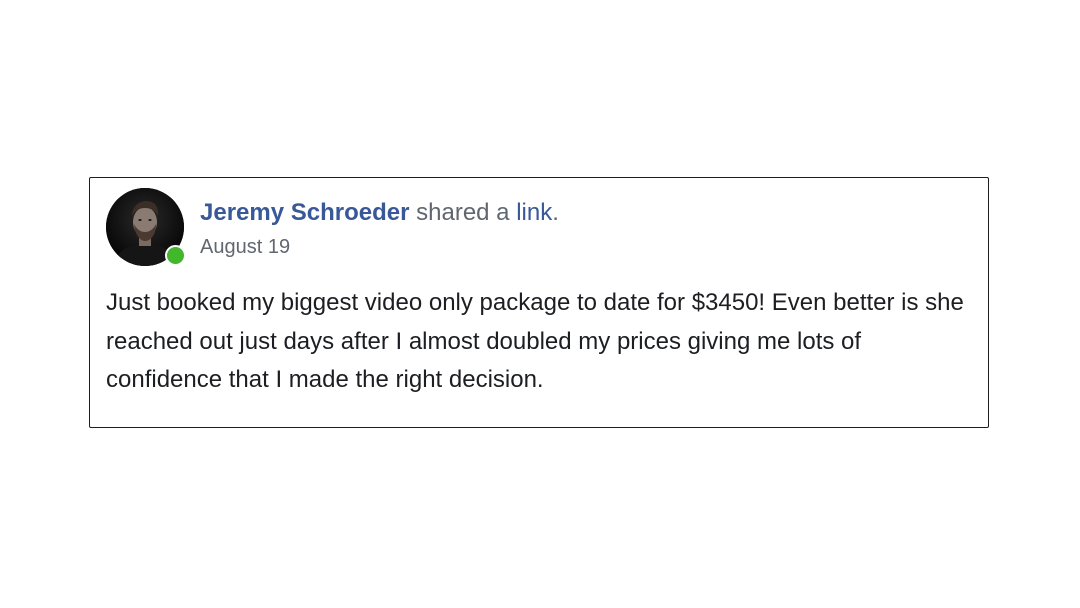 This screenshot has width=1080, height=608. Describe the element at coordinates (245, 247) in the screenshot. I see `post-timestamp: August 19` at that location.